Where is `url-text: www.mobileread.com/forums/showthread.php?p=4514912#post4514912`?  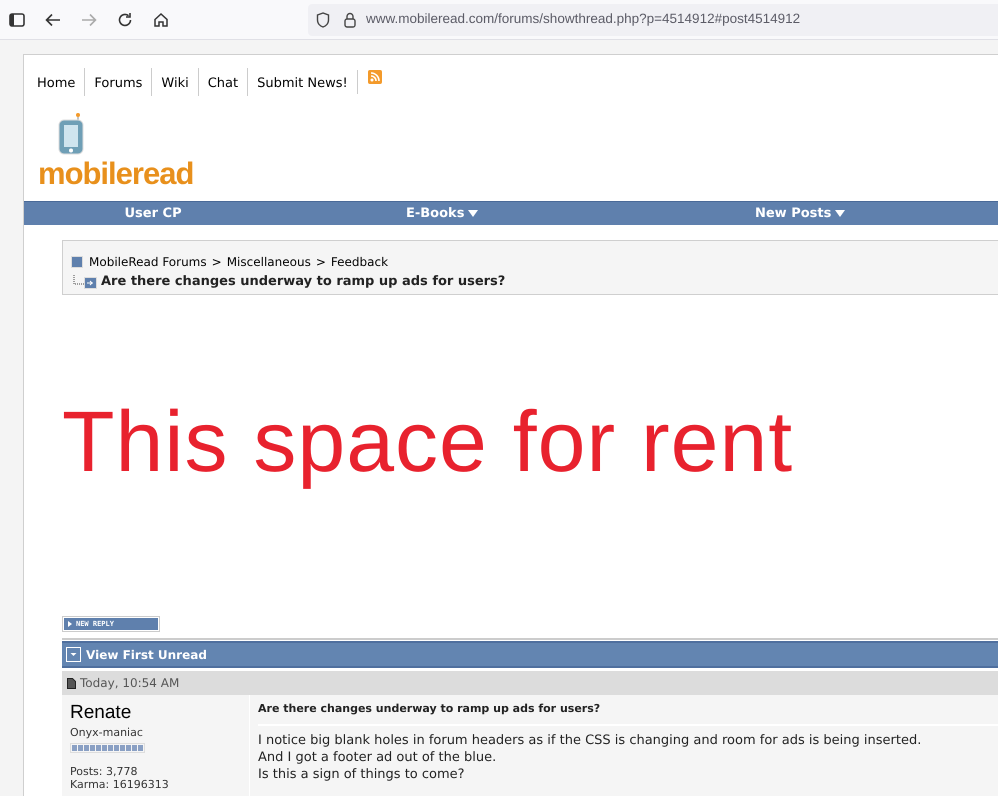
url-text: www.mobileread.com/forums/showthread.php?p=4514912#post4514912 is located at coordinates (583, 19).